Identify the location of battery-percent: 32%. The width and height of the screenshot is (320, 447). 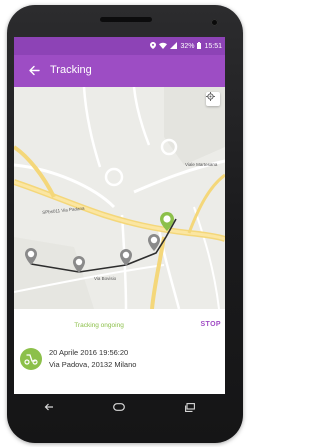
(187, 46).